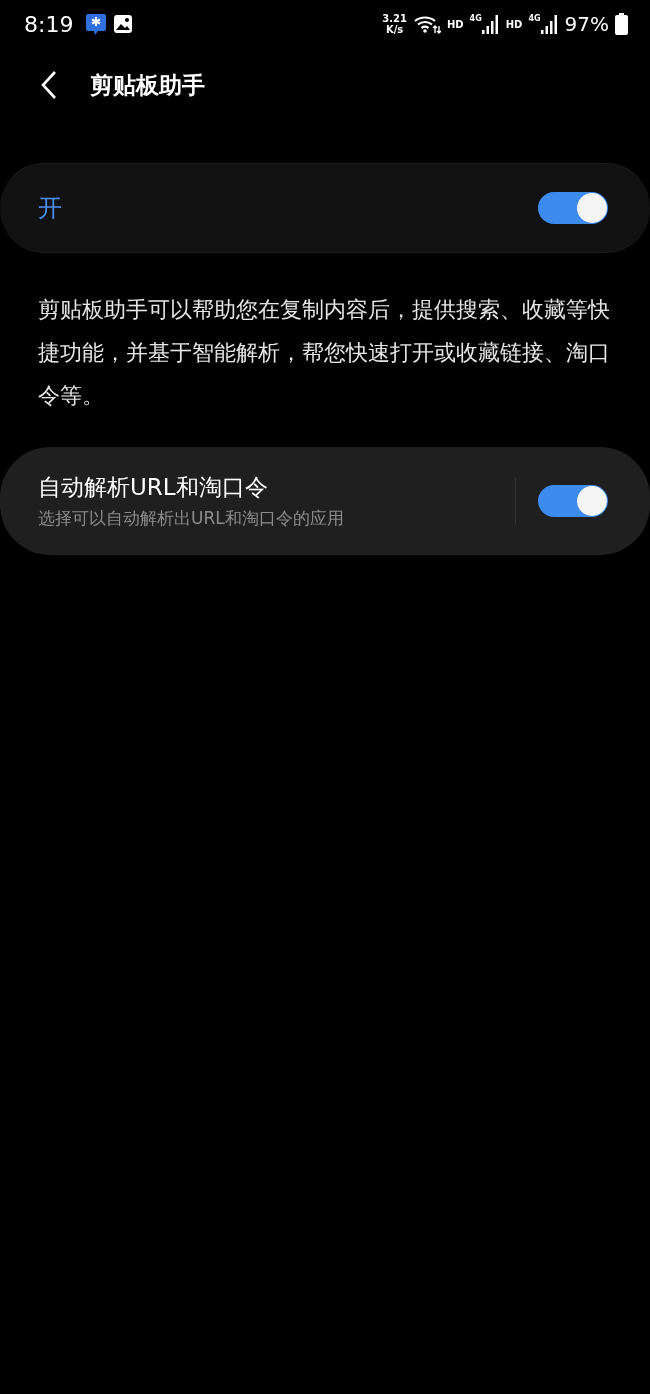 This screenshot has width=650, height=1394. What do you see at coordinates (426, 24) in the screenshot?
I see `wifi-icon` at bounding box center [426, 24].